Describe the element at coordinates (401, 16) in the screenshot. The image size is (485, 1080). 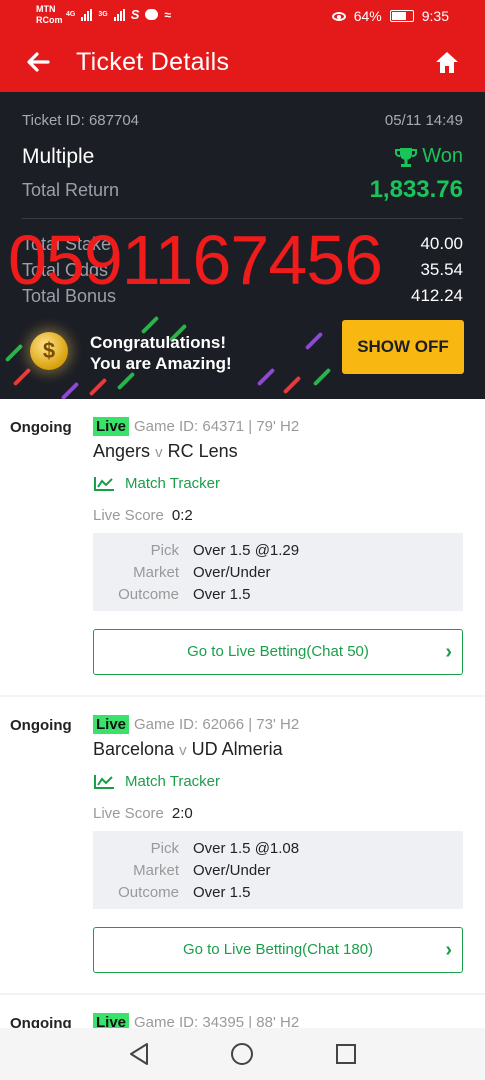
I see `battery-icon` at that location.